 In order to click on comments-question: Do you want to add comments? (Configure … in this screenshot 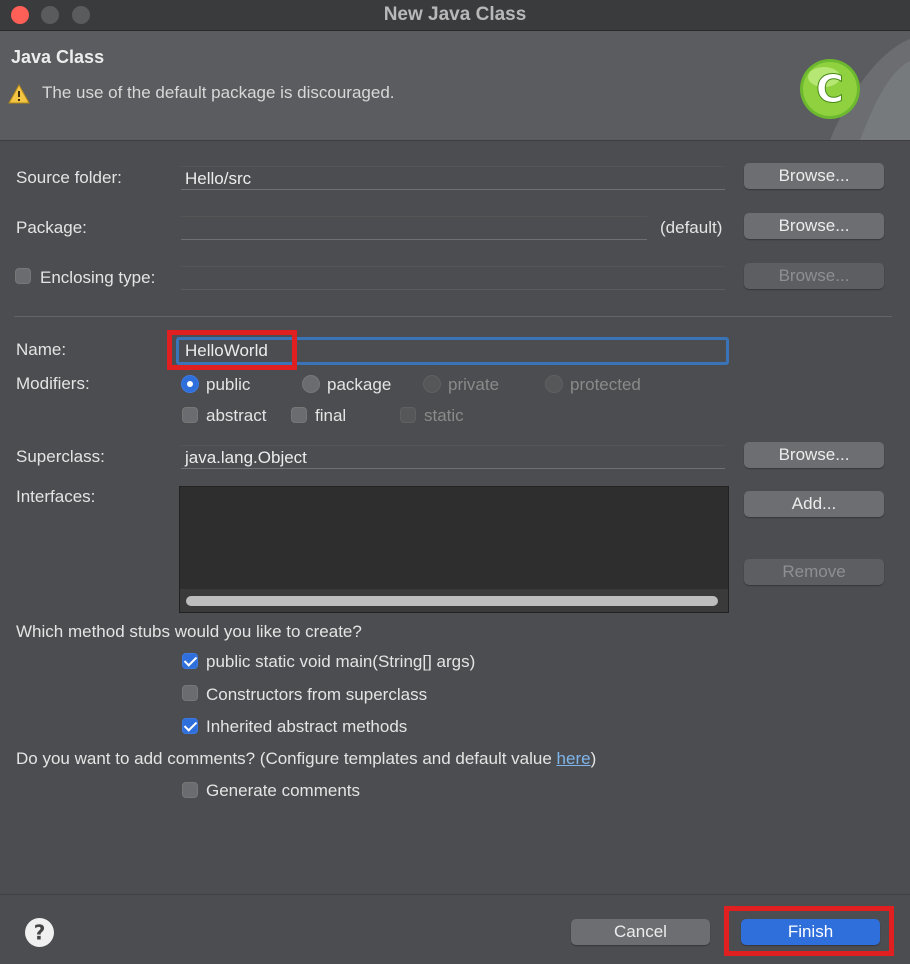, I will do `click(306, 759)`.